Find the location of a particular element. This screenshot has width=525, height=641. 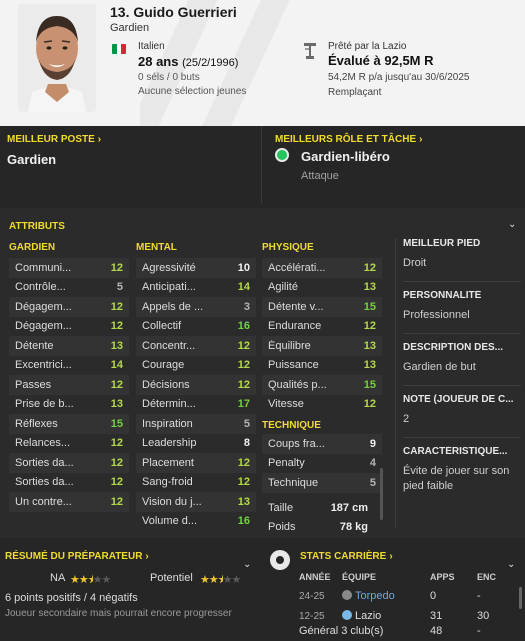

attribute-name: Équilibre is located at coordinates (289, 345).